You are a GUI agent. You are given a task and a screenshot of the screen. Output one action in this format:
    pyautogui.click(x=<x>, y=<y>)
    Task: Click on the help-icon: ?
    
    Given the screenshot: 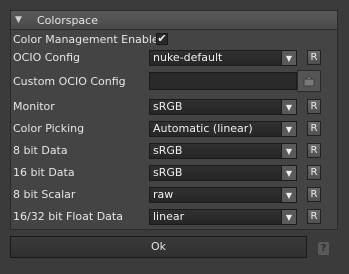 What is the action you would take?
    pyautogui.click(x=323, y=248)
    